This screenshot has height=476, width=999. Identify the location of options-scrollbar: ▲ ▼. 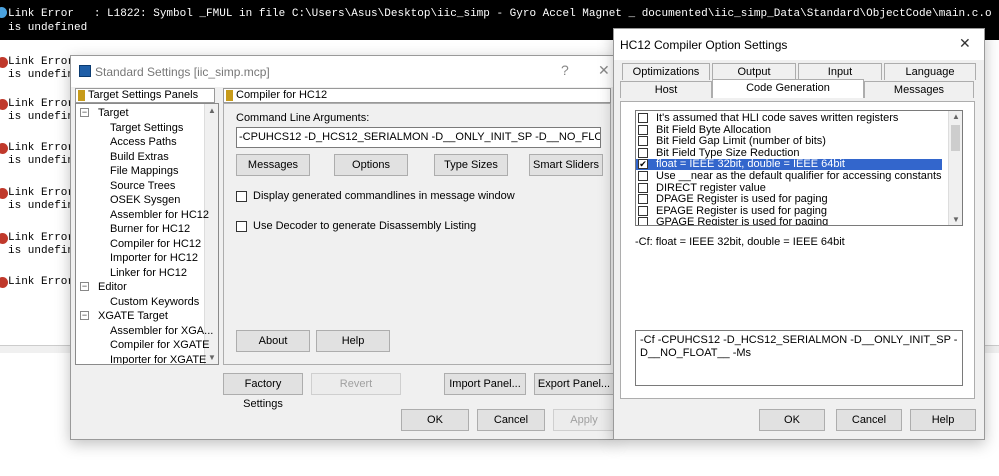
(955, 168).